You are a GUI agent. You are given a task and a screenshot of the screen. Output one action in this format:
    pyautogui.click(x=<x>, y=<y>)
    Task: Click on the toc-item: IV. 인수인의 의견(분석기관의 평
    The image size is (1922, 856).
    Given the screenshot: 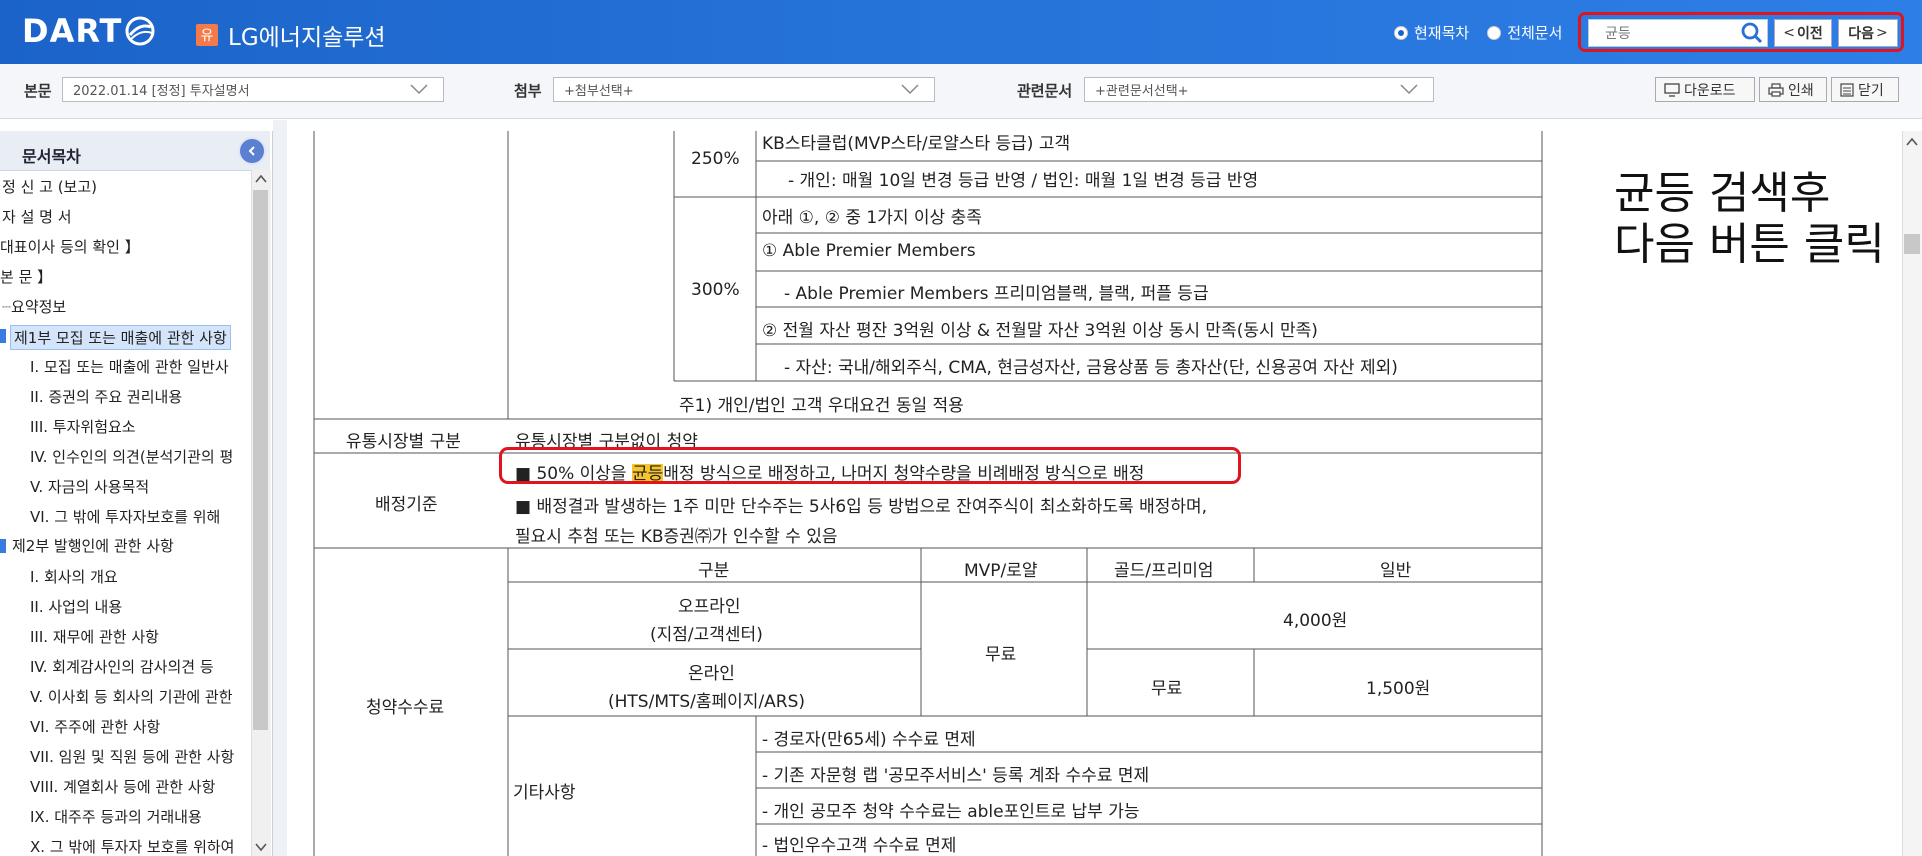 What is the action you would take?
    pyautogui.click(x=131, y=456)
    